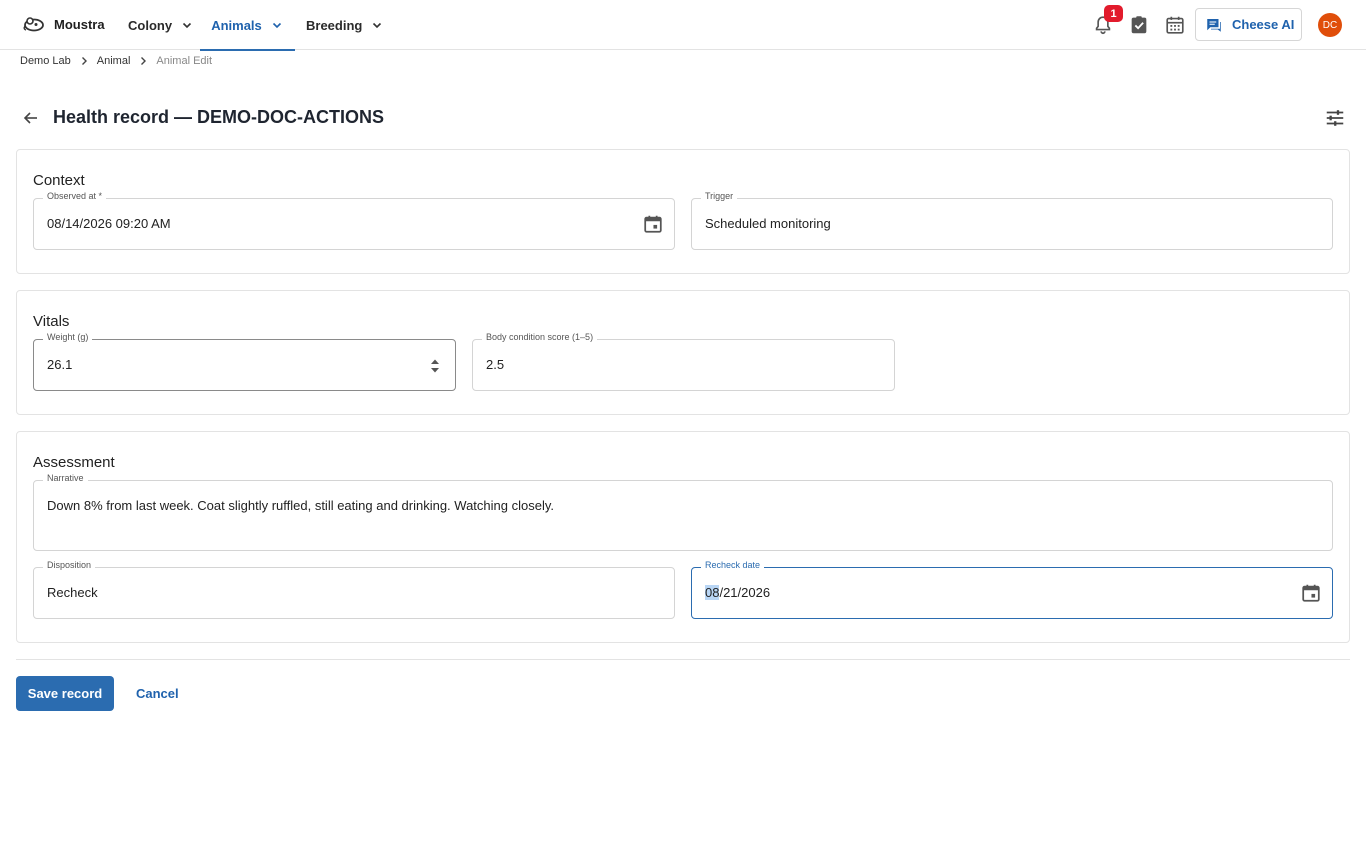 This screenshot has height=854, width=1366. I want to click on observed-at-value: 08/14/2026 09:20 AM, so click(109, 223).